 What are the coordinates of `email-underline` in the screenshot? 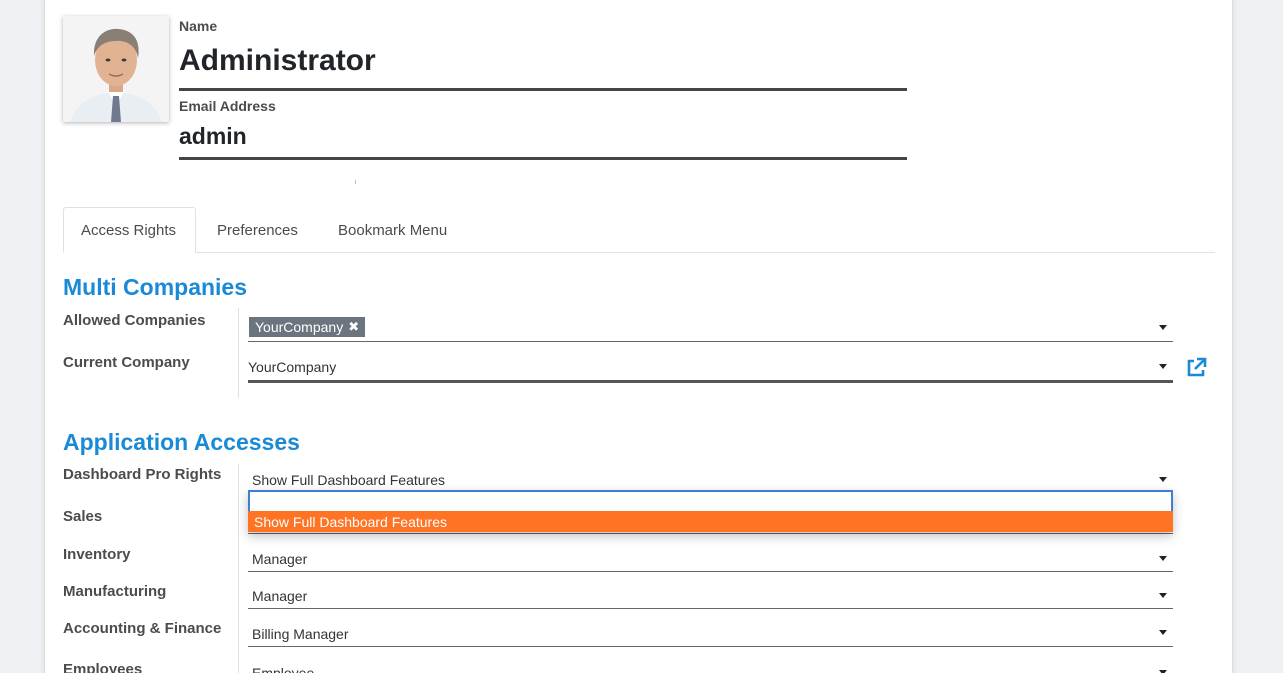 It's located at (543, 158).